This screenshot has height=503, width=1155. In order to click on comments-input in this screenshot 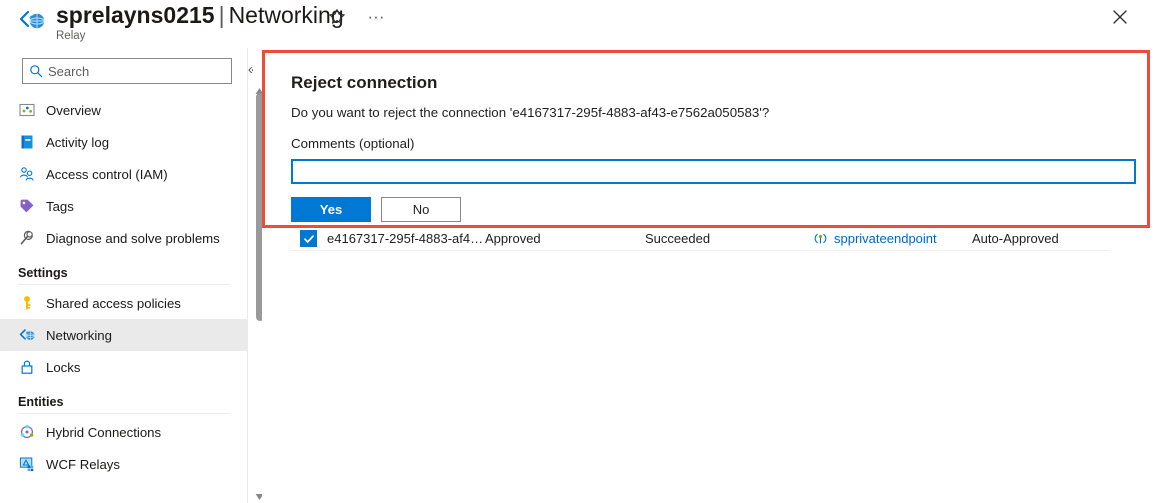, I will do `click(713, 171)`.